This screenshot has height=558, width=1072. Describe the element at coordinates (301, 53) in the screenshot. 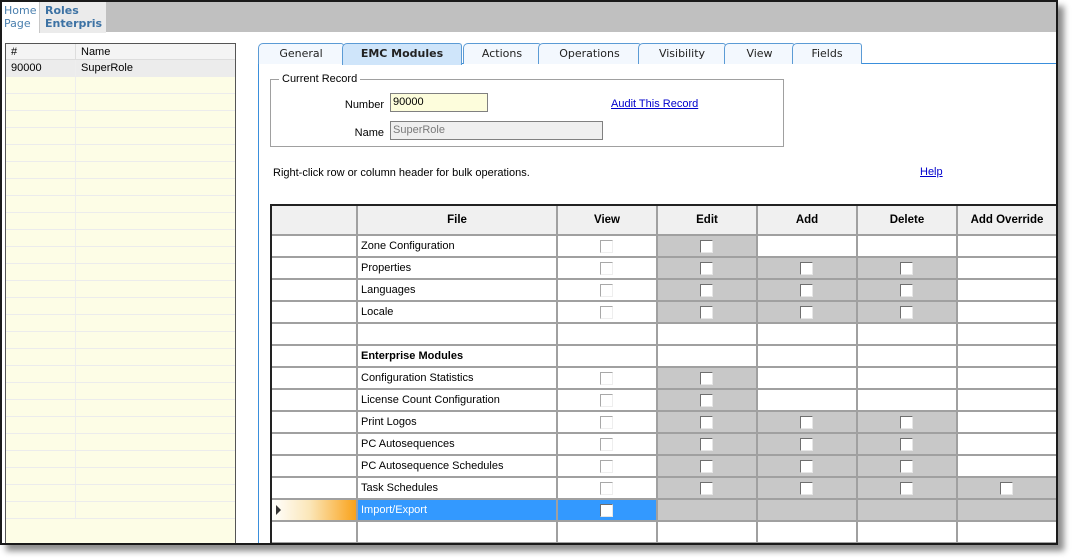

I see `tab-general: General` at that location.